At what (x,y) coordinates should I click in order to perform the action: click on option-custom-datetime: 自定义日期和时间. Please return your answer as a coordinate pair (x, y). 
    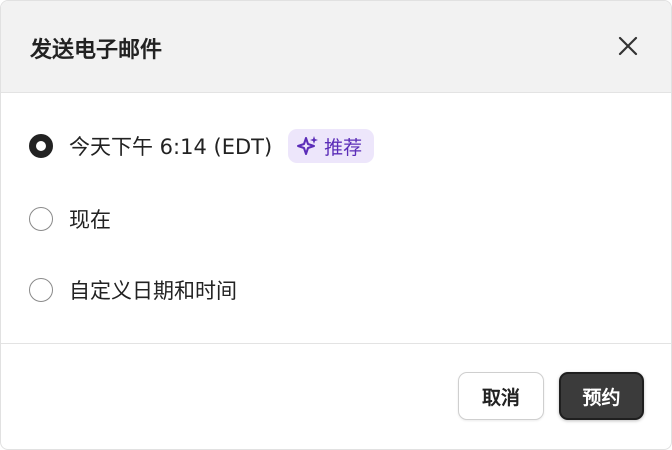
    Looking at the image, I should click on (133, 290).